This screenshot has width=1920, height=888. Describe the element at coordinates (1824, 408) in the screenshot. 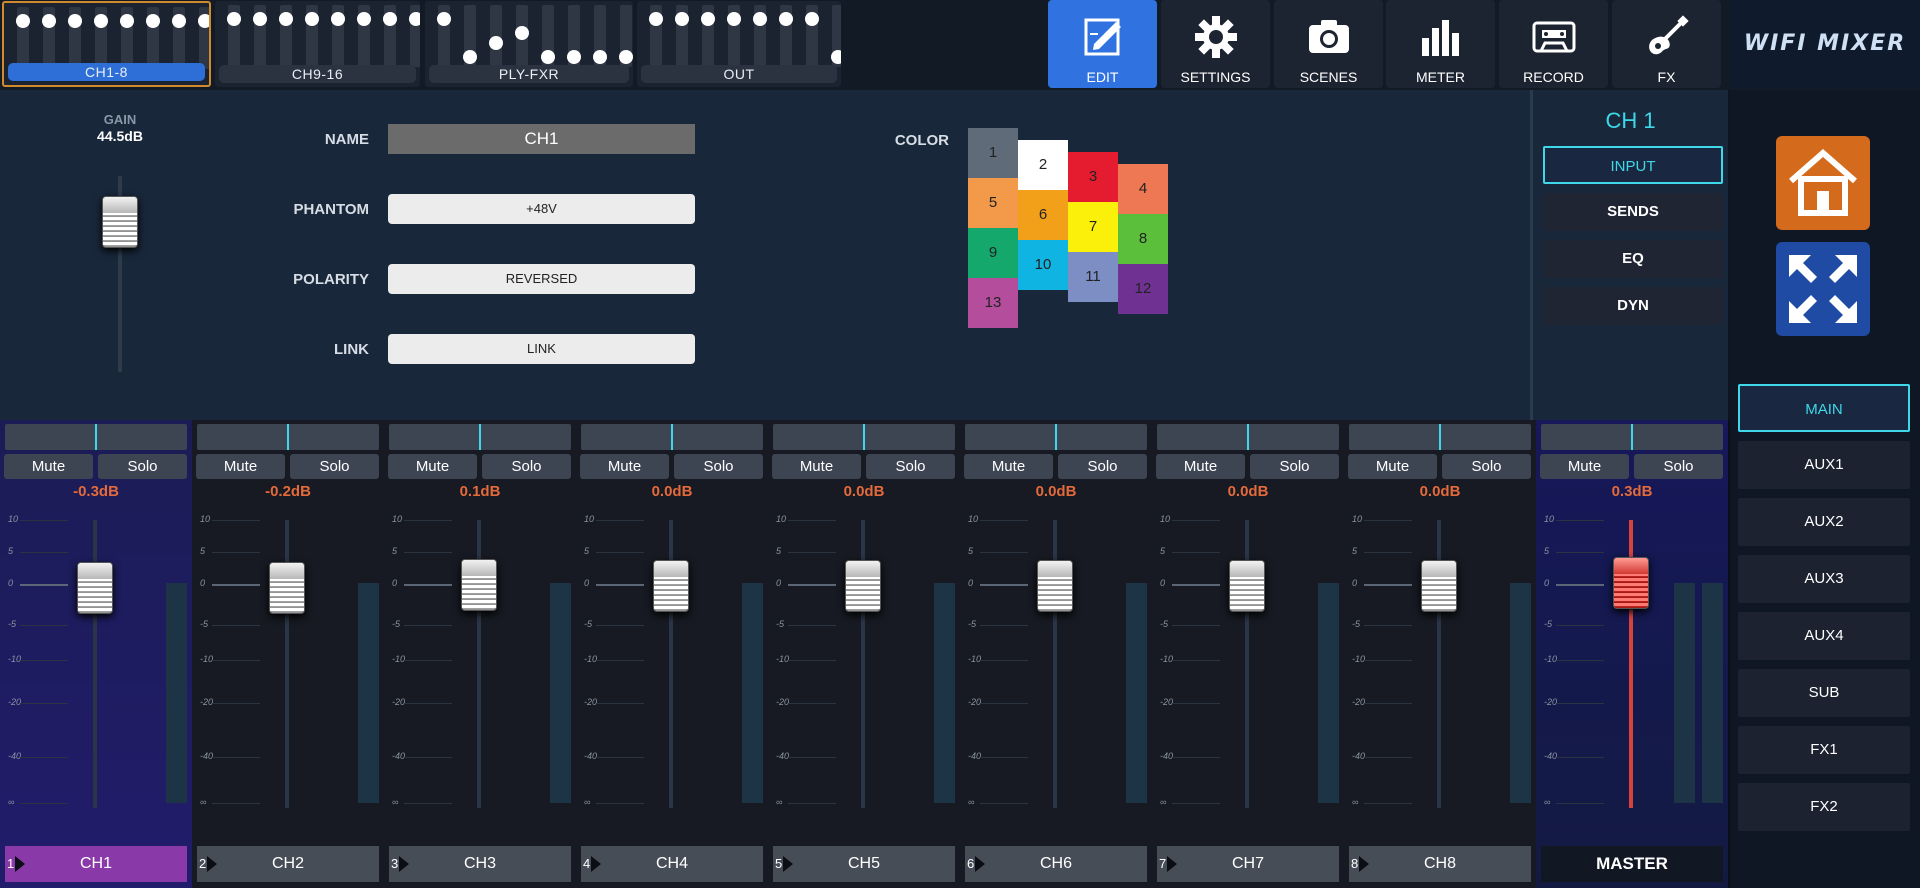

I see `output-main-button: MAIN` at that location.